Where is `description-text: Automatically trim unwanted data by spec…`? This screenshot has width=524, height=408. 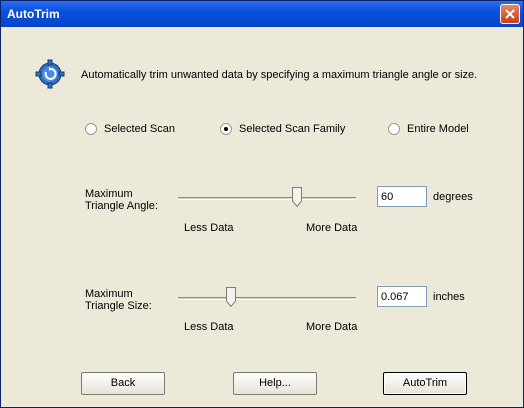 description-text: Automatically trim unwanted data by spec… is located at coordinates (279, 75).